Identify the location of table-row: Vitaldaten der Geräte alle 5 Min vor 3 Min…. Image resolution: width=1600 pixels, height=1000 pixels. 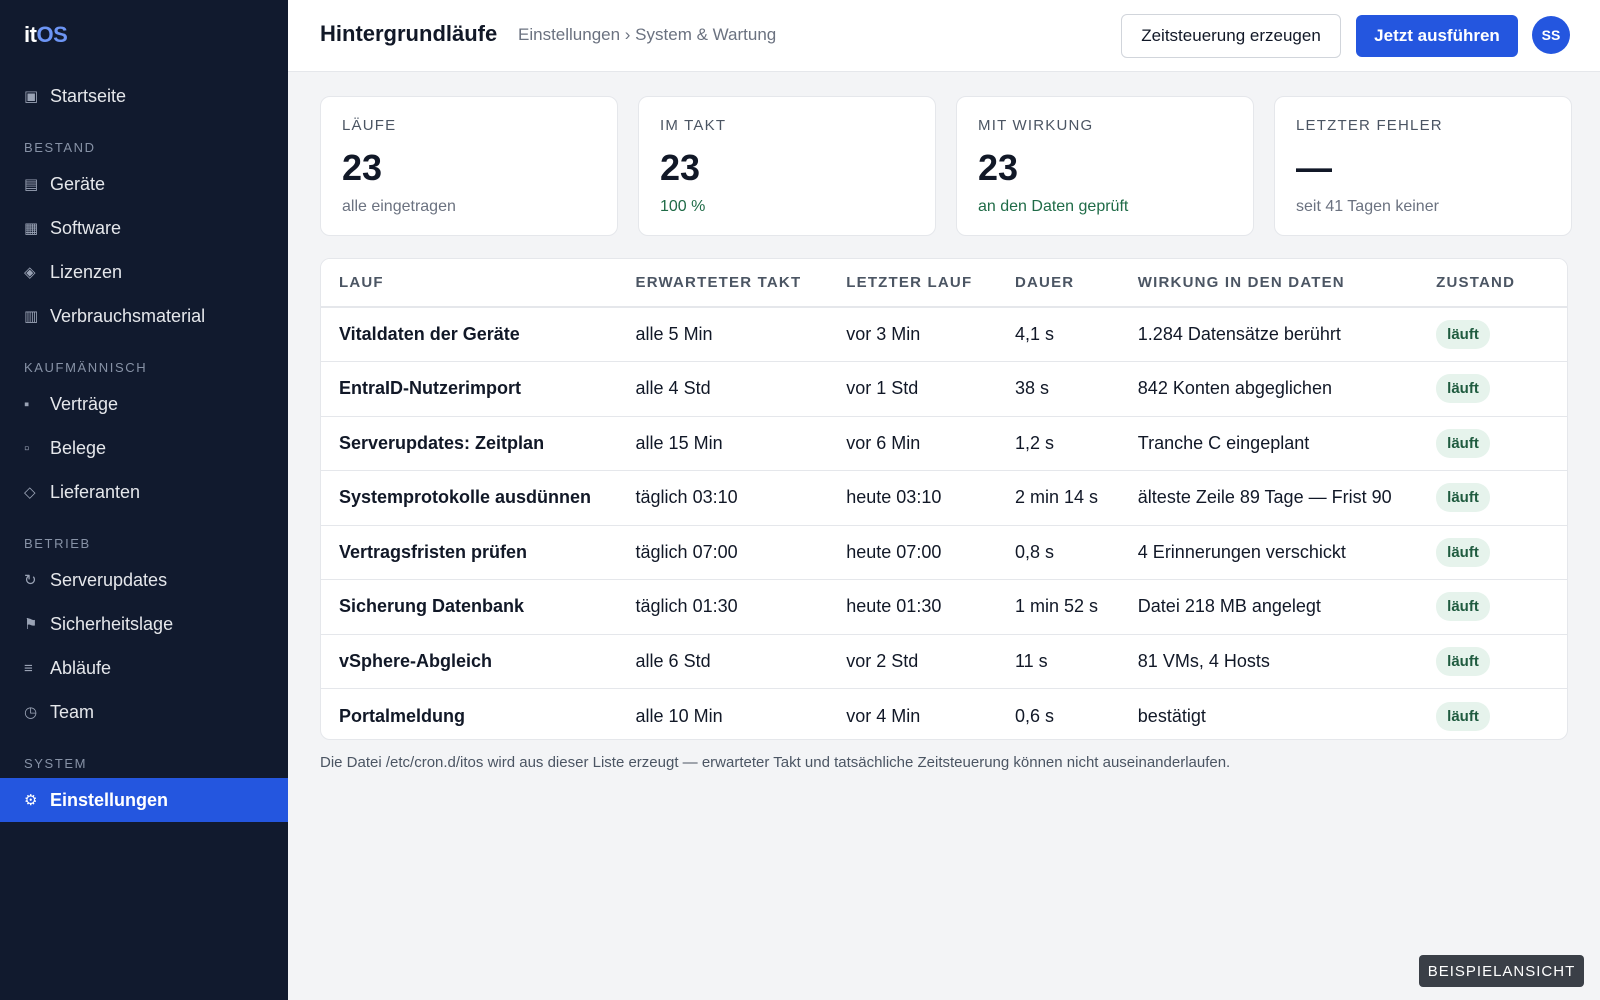
(944, 334).